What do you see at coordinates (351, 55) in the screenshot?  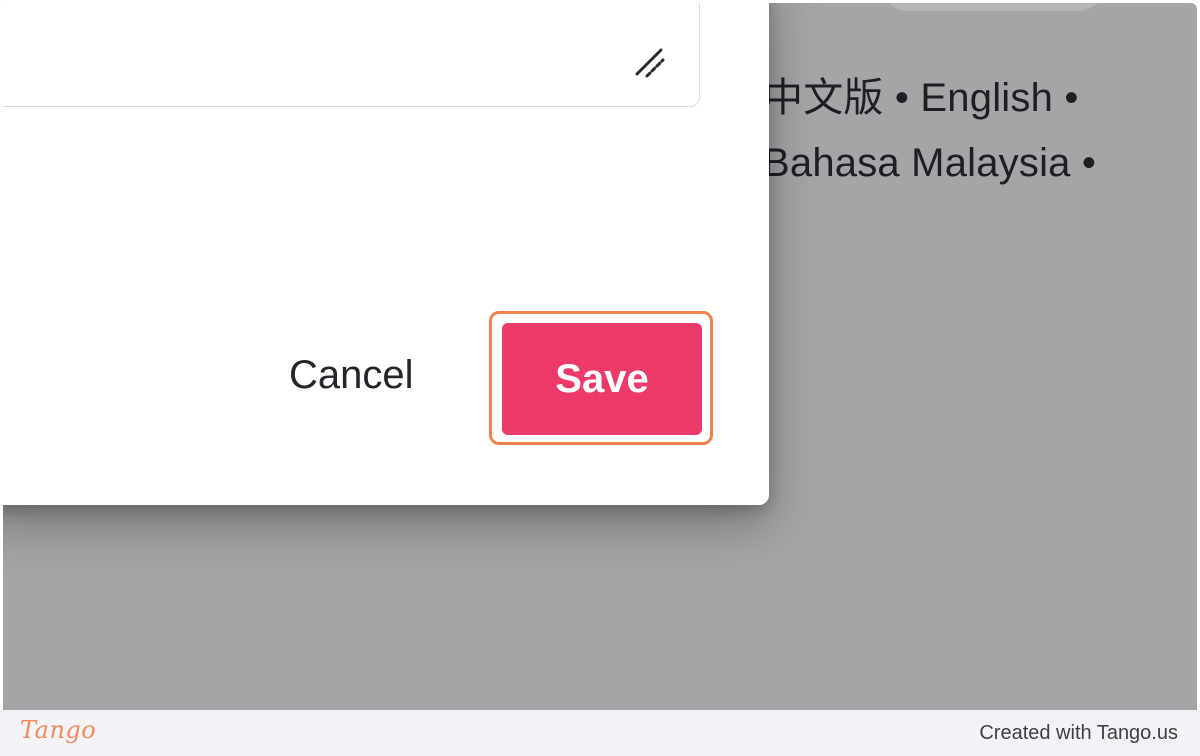 I see `dialog-textarea` at bounding box center [351, 55].